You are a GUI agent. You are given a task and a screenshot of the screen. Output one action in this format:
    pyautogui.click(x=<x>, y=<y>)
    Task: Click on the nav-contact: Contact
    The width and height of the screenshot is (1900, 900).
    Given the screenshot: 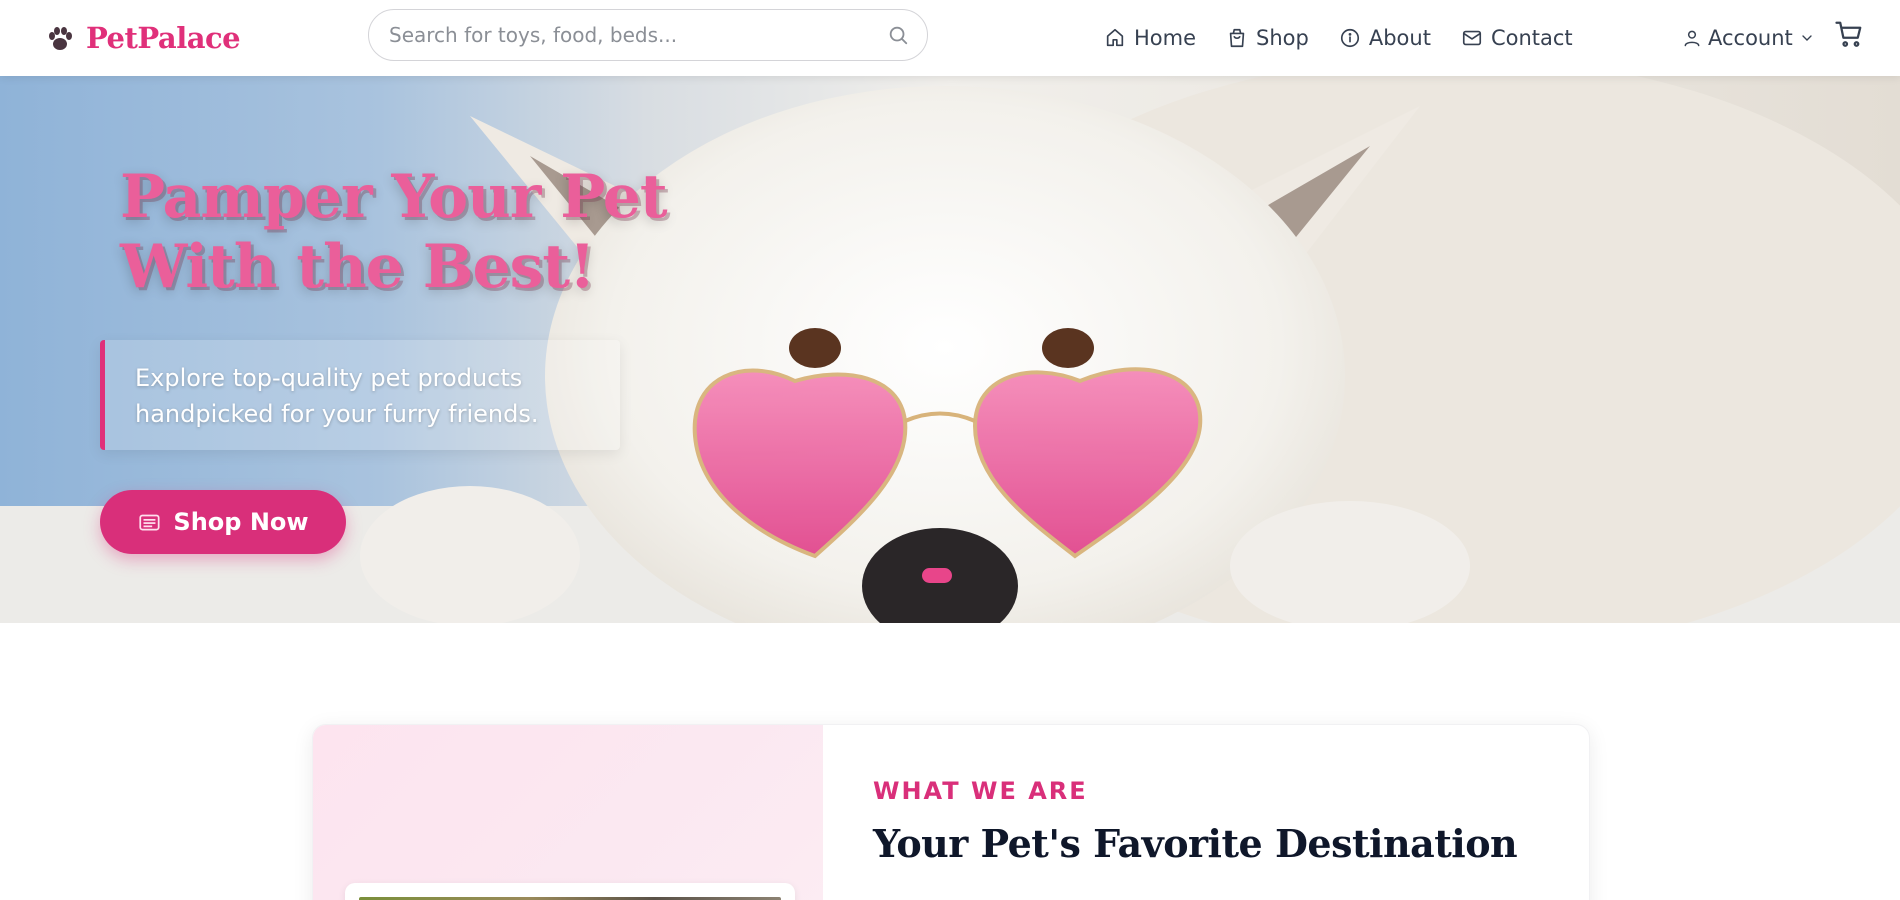 What is the action you would take?
    pyautogui.click(x=1517, y=38)
    